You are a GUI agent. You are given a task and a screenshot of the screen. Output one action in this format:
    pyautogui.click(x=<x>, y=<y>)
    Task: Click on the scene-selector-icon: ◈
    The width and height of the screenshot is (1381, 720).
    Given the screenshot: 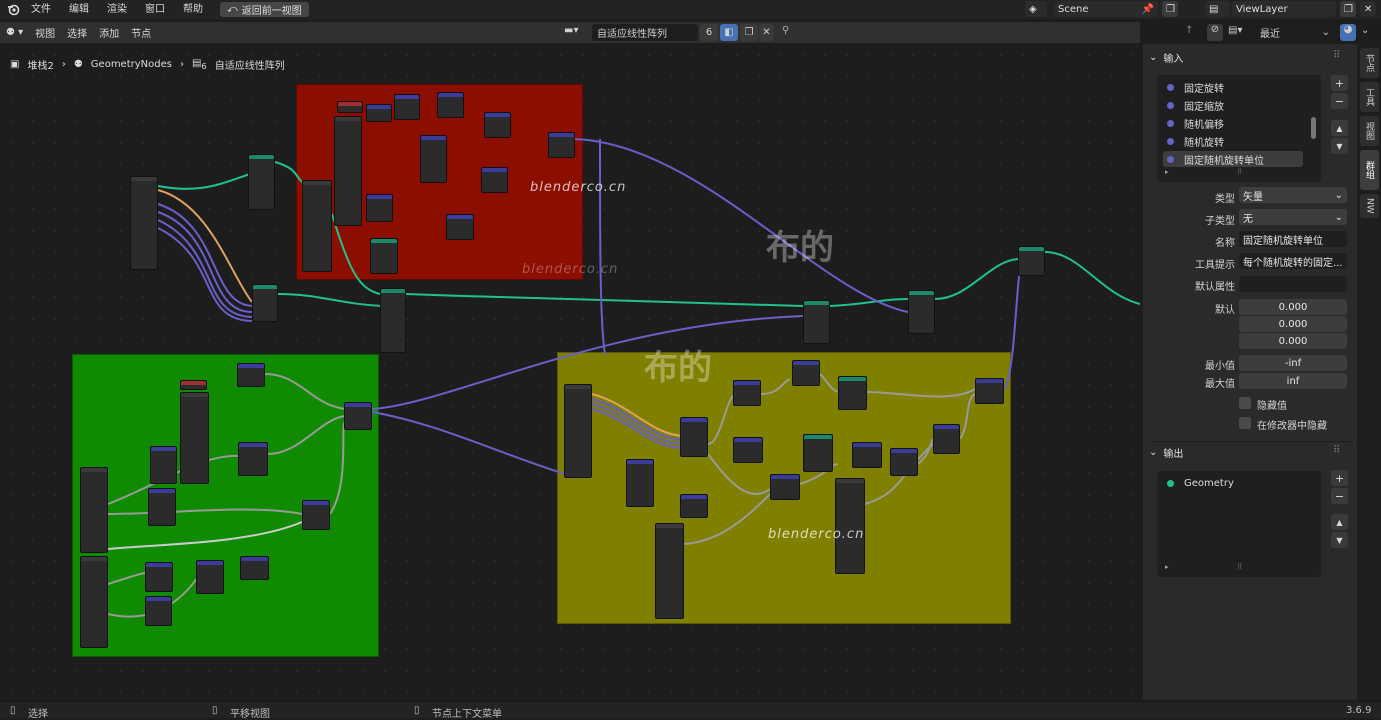 What is the action you would take?
    pyautogui.click(x=1036, y=9)
    